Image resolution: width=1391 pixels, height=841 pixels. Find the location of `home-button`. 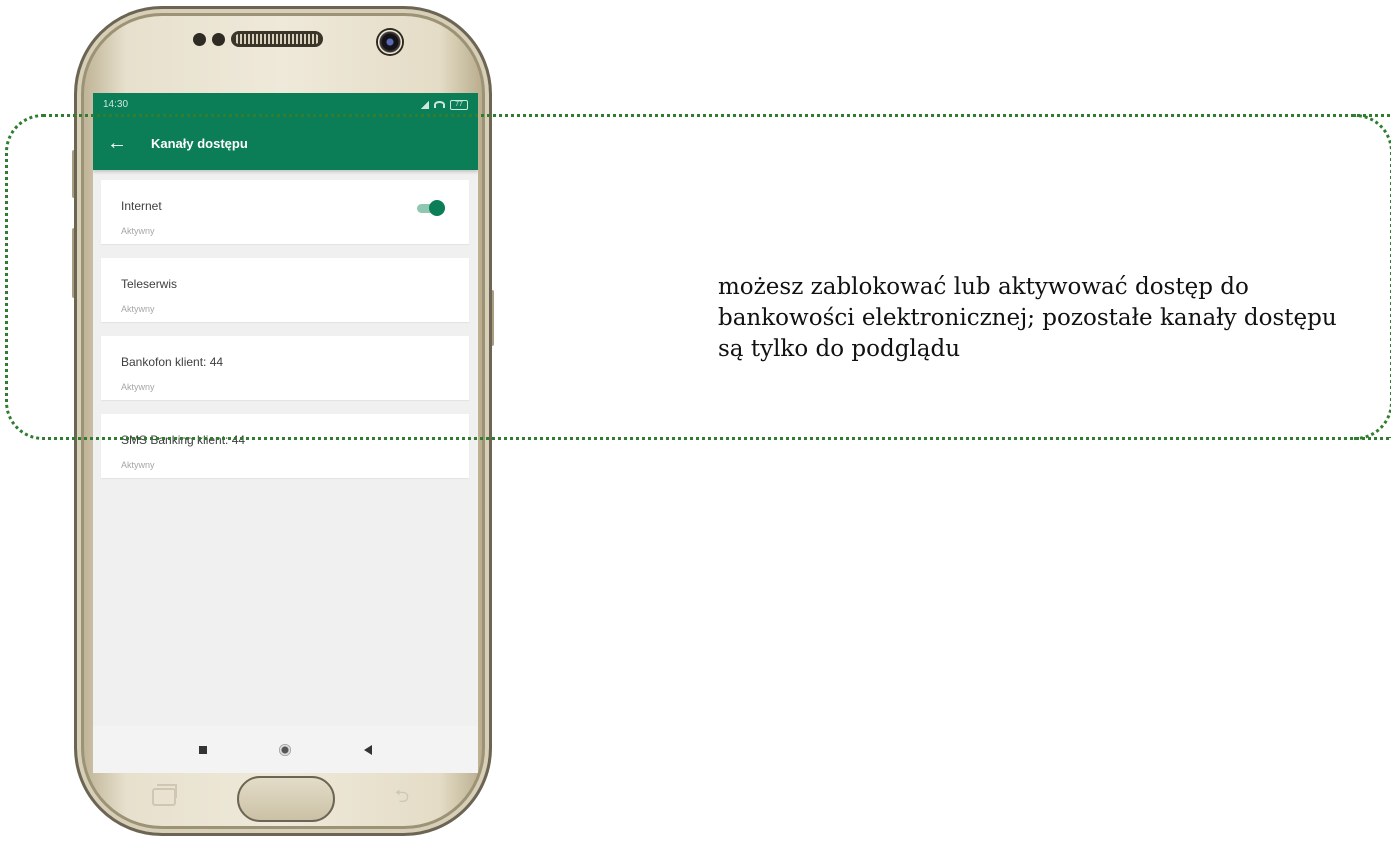

home-button is located at coordinates (286, 799).